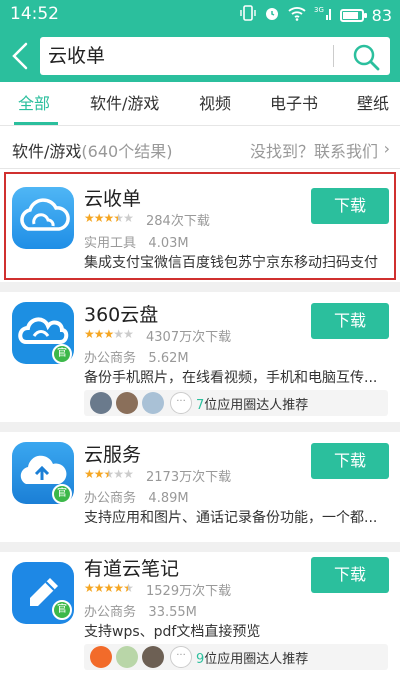 The height and width of the screenshot is (676, 400). I want to click on search-button, so click(366, 57).